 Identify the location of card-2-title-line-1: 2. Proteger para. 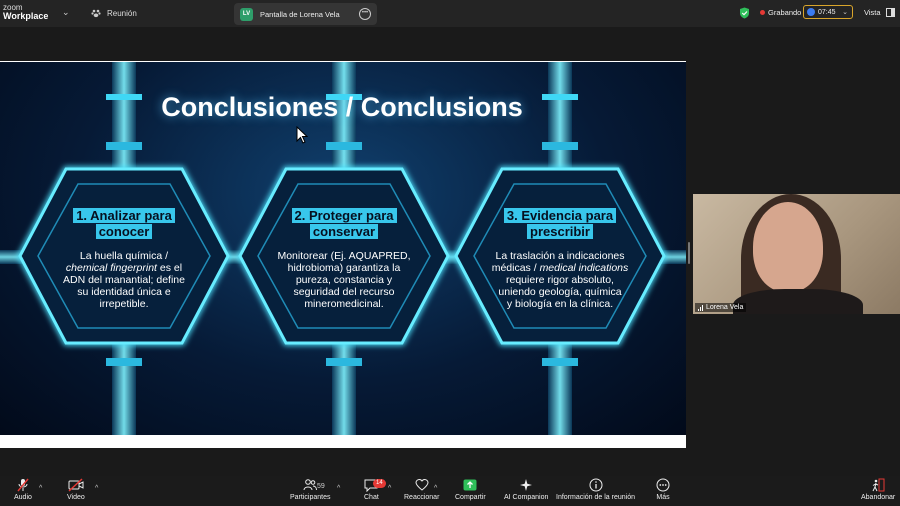
(344, 215).